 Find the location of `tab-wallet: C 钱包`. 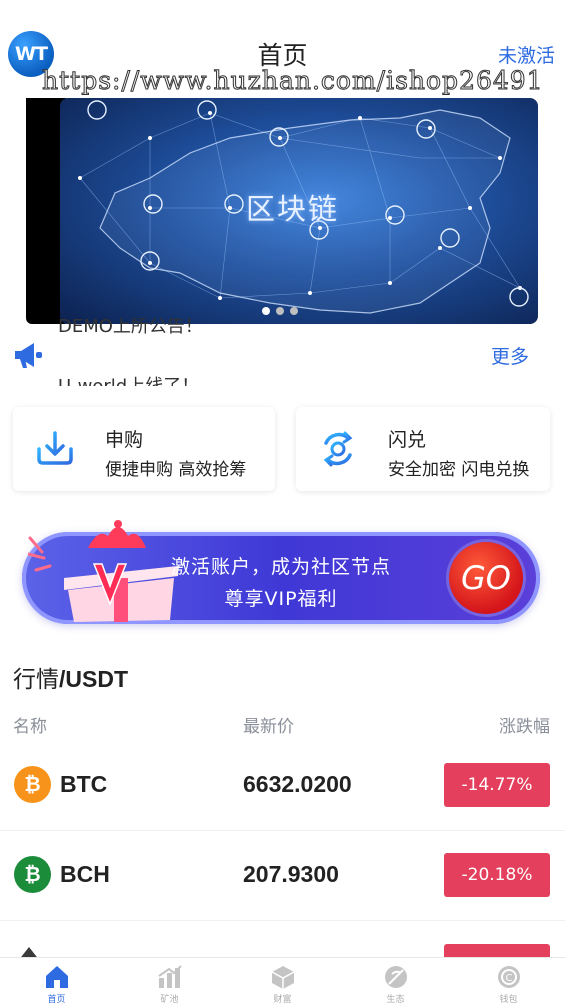

tab-wallet: C 钱包 is located at coordinates (508, 983).